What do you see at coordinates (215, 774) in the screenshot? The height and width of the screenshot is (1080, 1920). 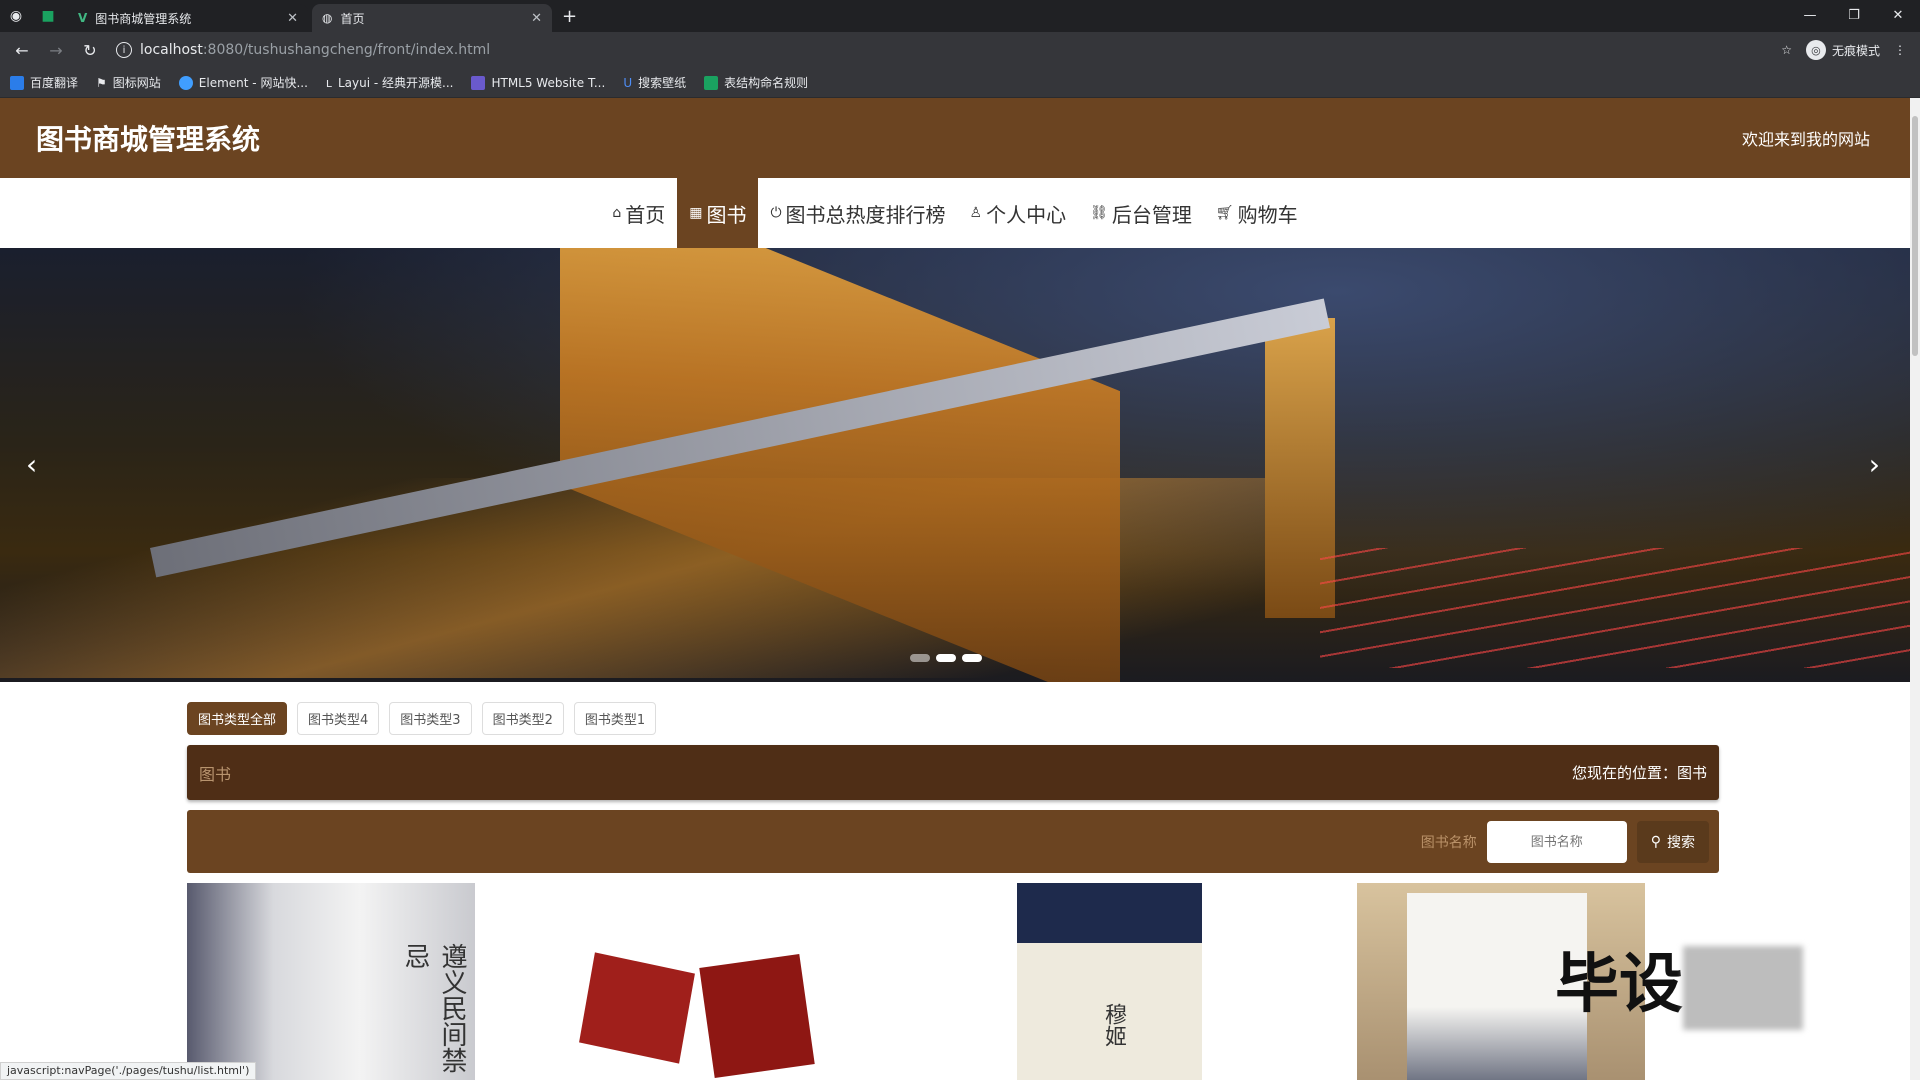 I see `section-title: 图书` at bounding box center [215, 774].